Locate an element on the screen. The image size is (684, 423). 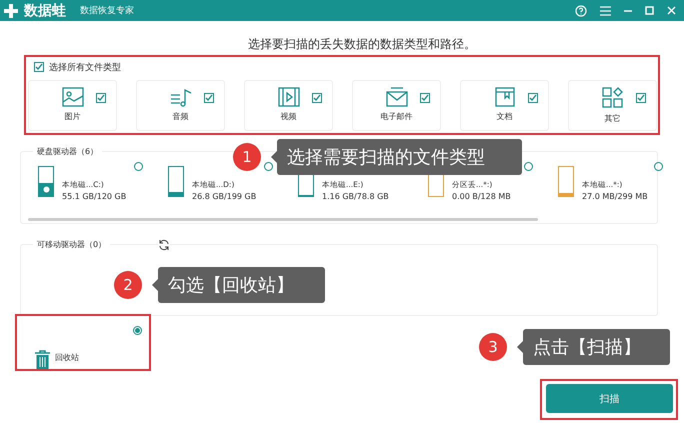
file-type-card: 文档 is located at coordinates (504, 105).